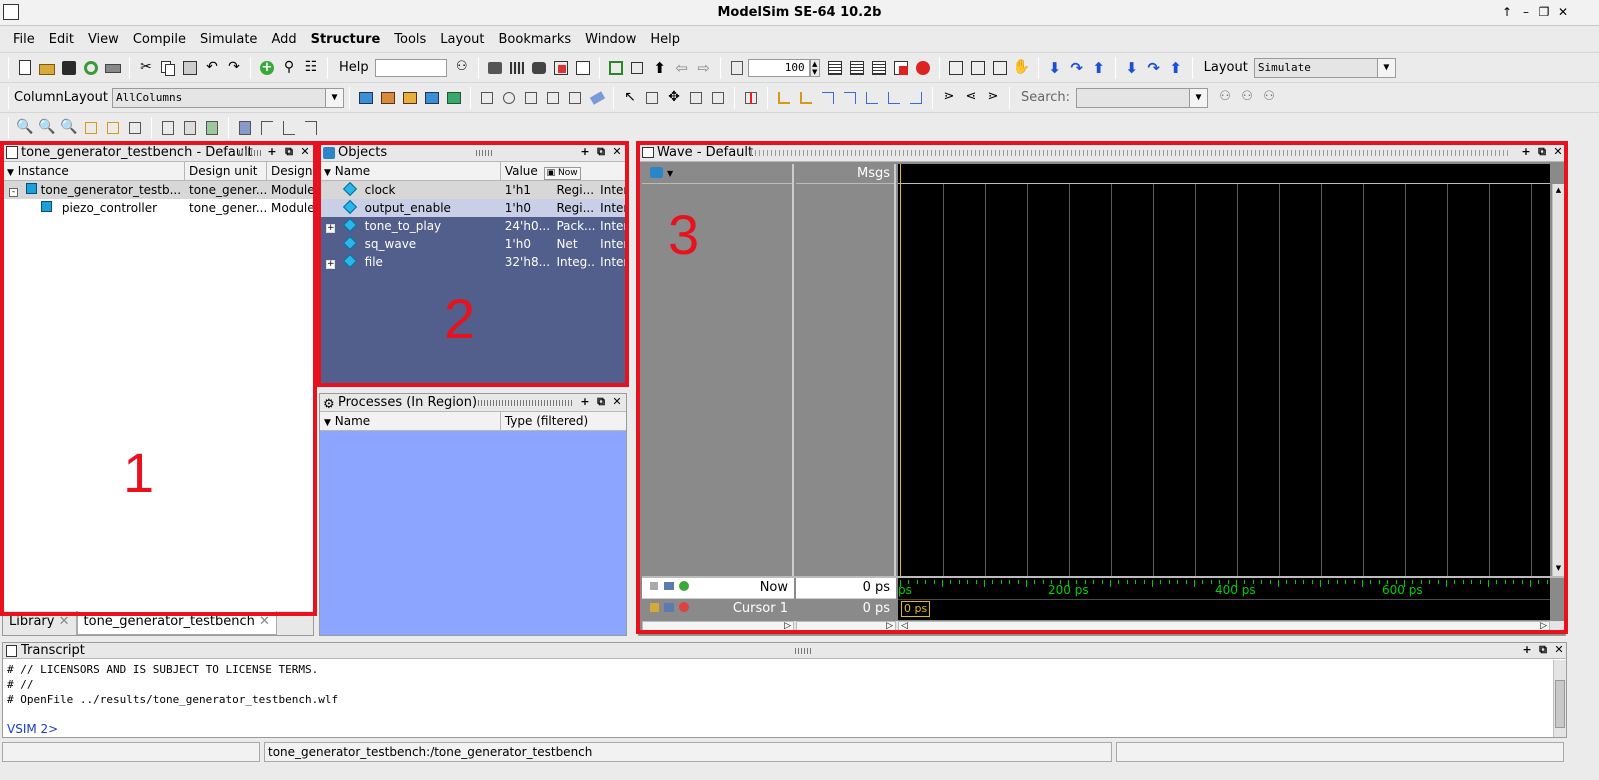 This screenshot has width=1599, height=780. I want to click on chevron-down-icon: ▼, so click(333, 97).